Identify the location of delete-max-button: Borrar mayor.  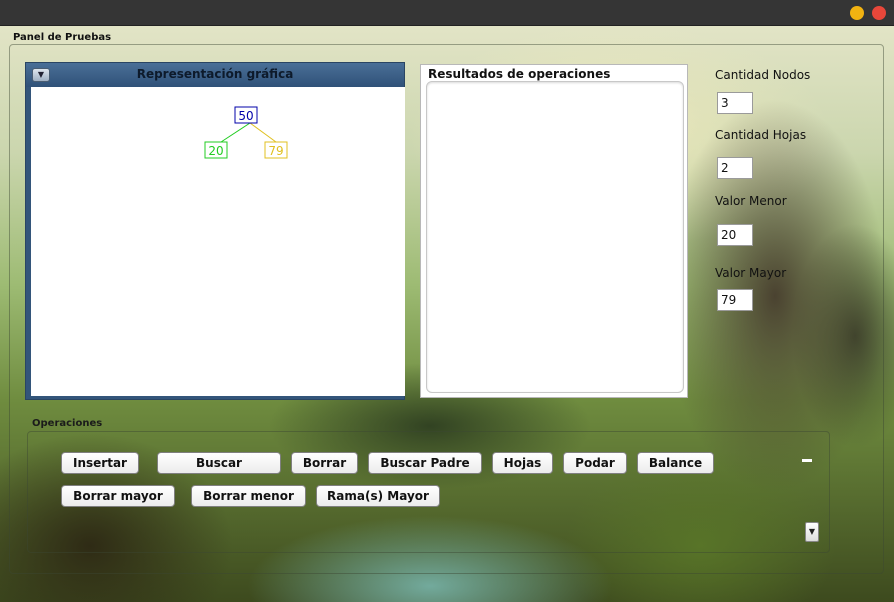
(118, 496).